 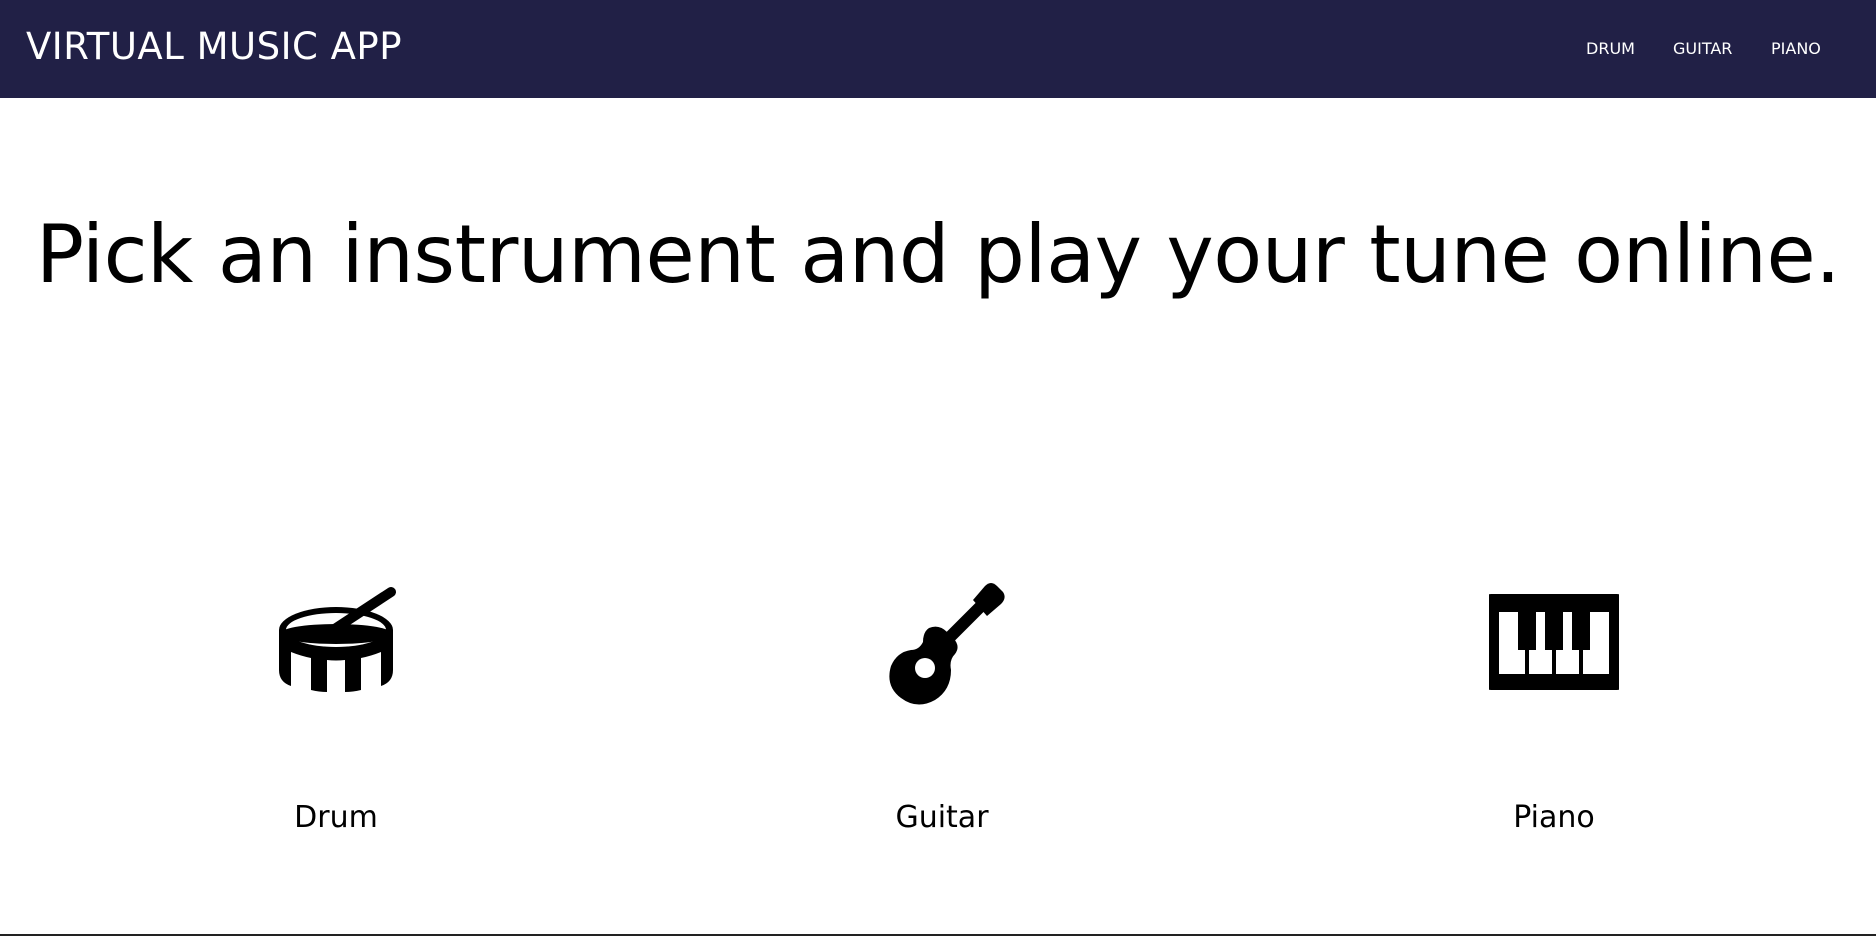 What do you see at coordinates (1554, 710) in the screenshot?
I see `instrument-card-piano: Piano` at bounding box center [1554, 710].